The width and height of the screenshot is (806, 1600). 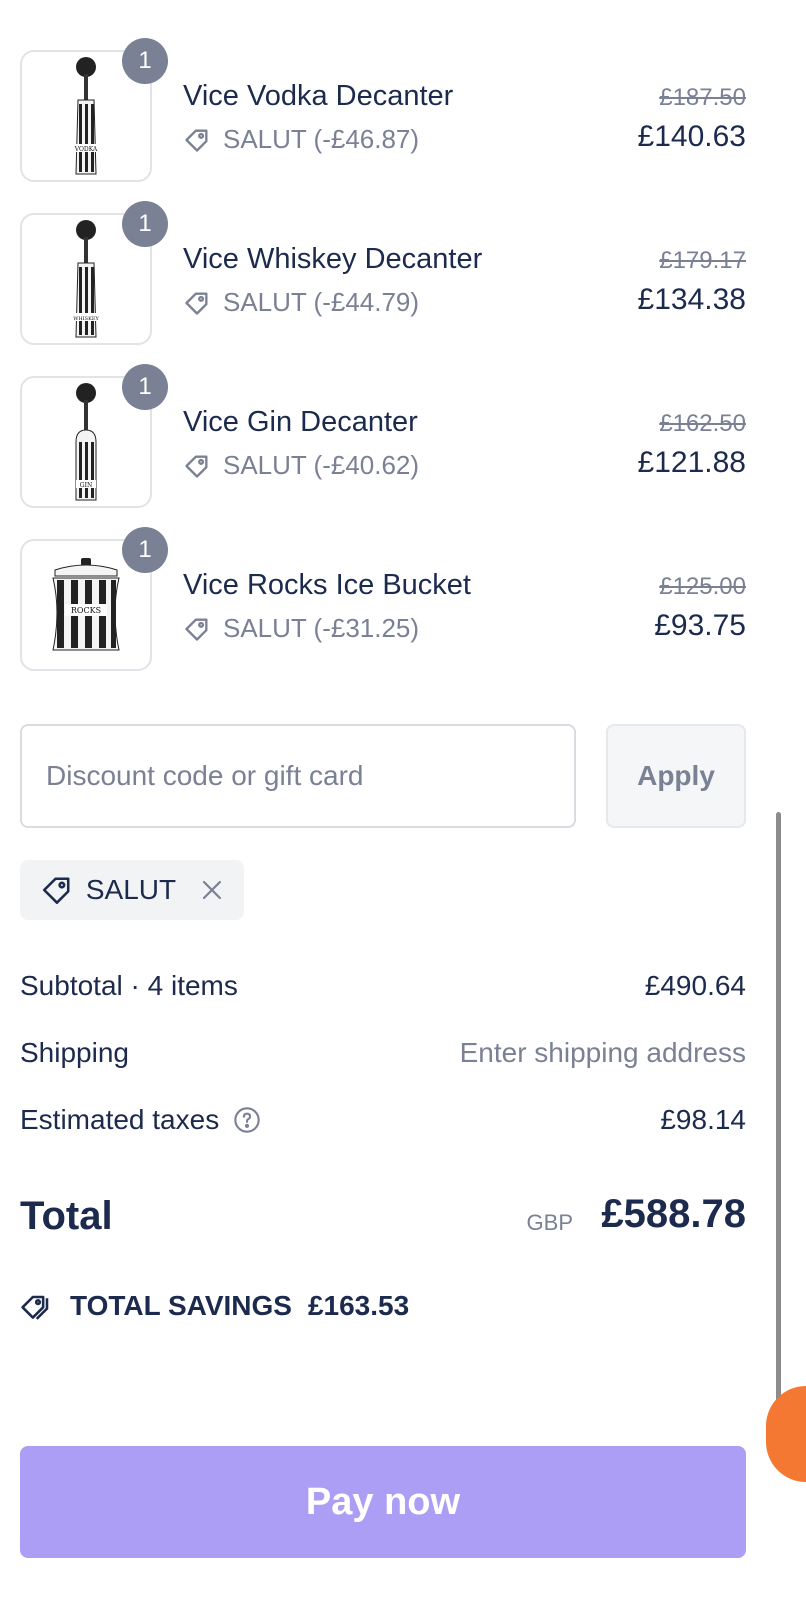 What do you see at coordinates (74, 1052) in the screenshot?
I see `shipping-label: Shipping` at bounding box center [74, 1052].